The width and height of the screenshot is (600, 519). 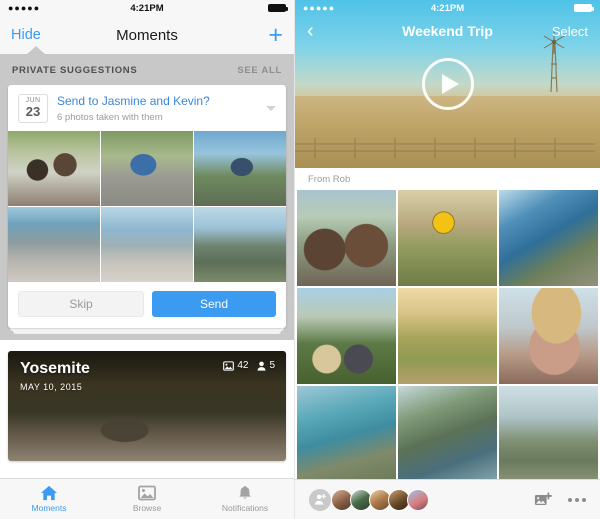 I want to click on left-tab-bar: Moments Browse Notifications, so click(x=147, y=498).